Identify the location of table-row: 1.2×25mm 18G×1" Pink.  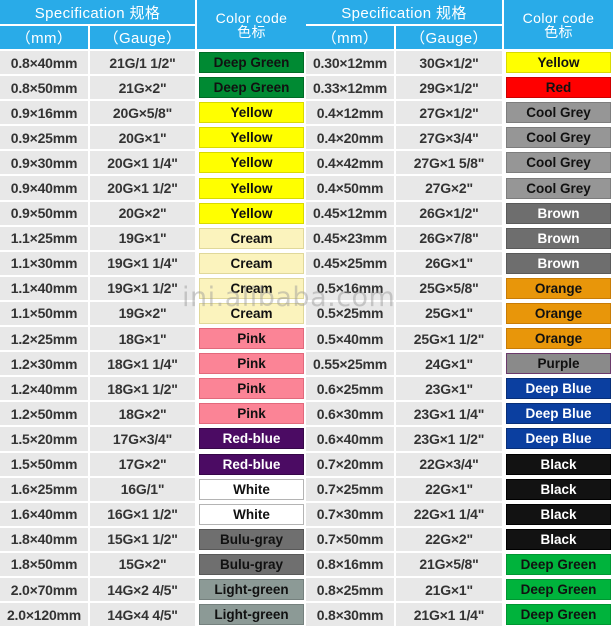
(153, 340).